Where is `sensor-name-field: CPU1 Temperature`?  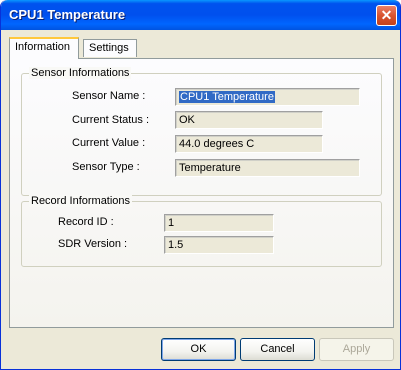 sensor-name-field: CPU1 Temperature is located at coordinates (267, 97).